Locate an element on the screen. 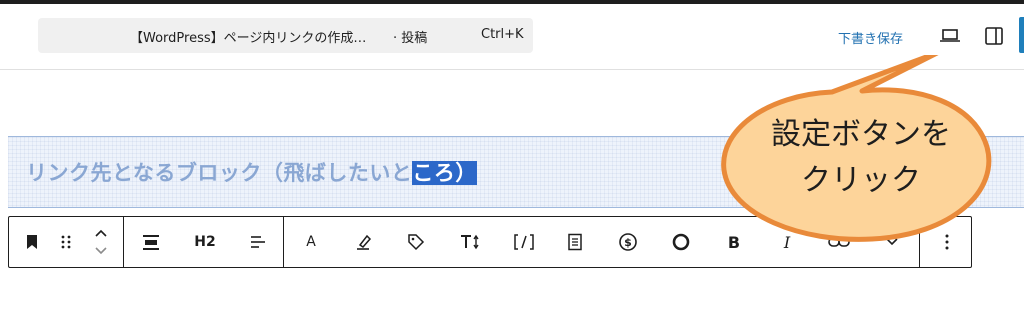  tag-button is located at coordinates (416, 242).